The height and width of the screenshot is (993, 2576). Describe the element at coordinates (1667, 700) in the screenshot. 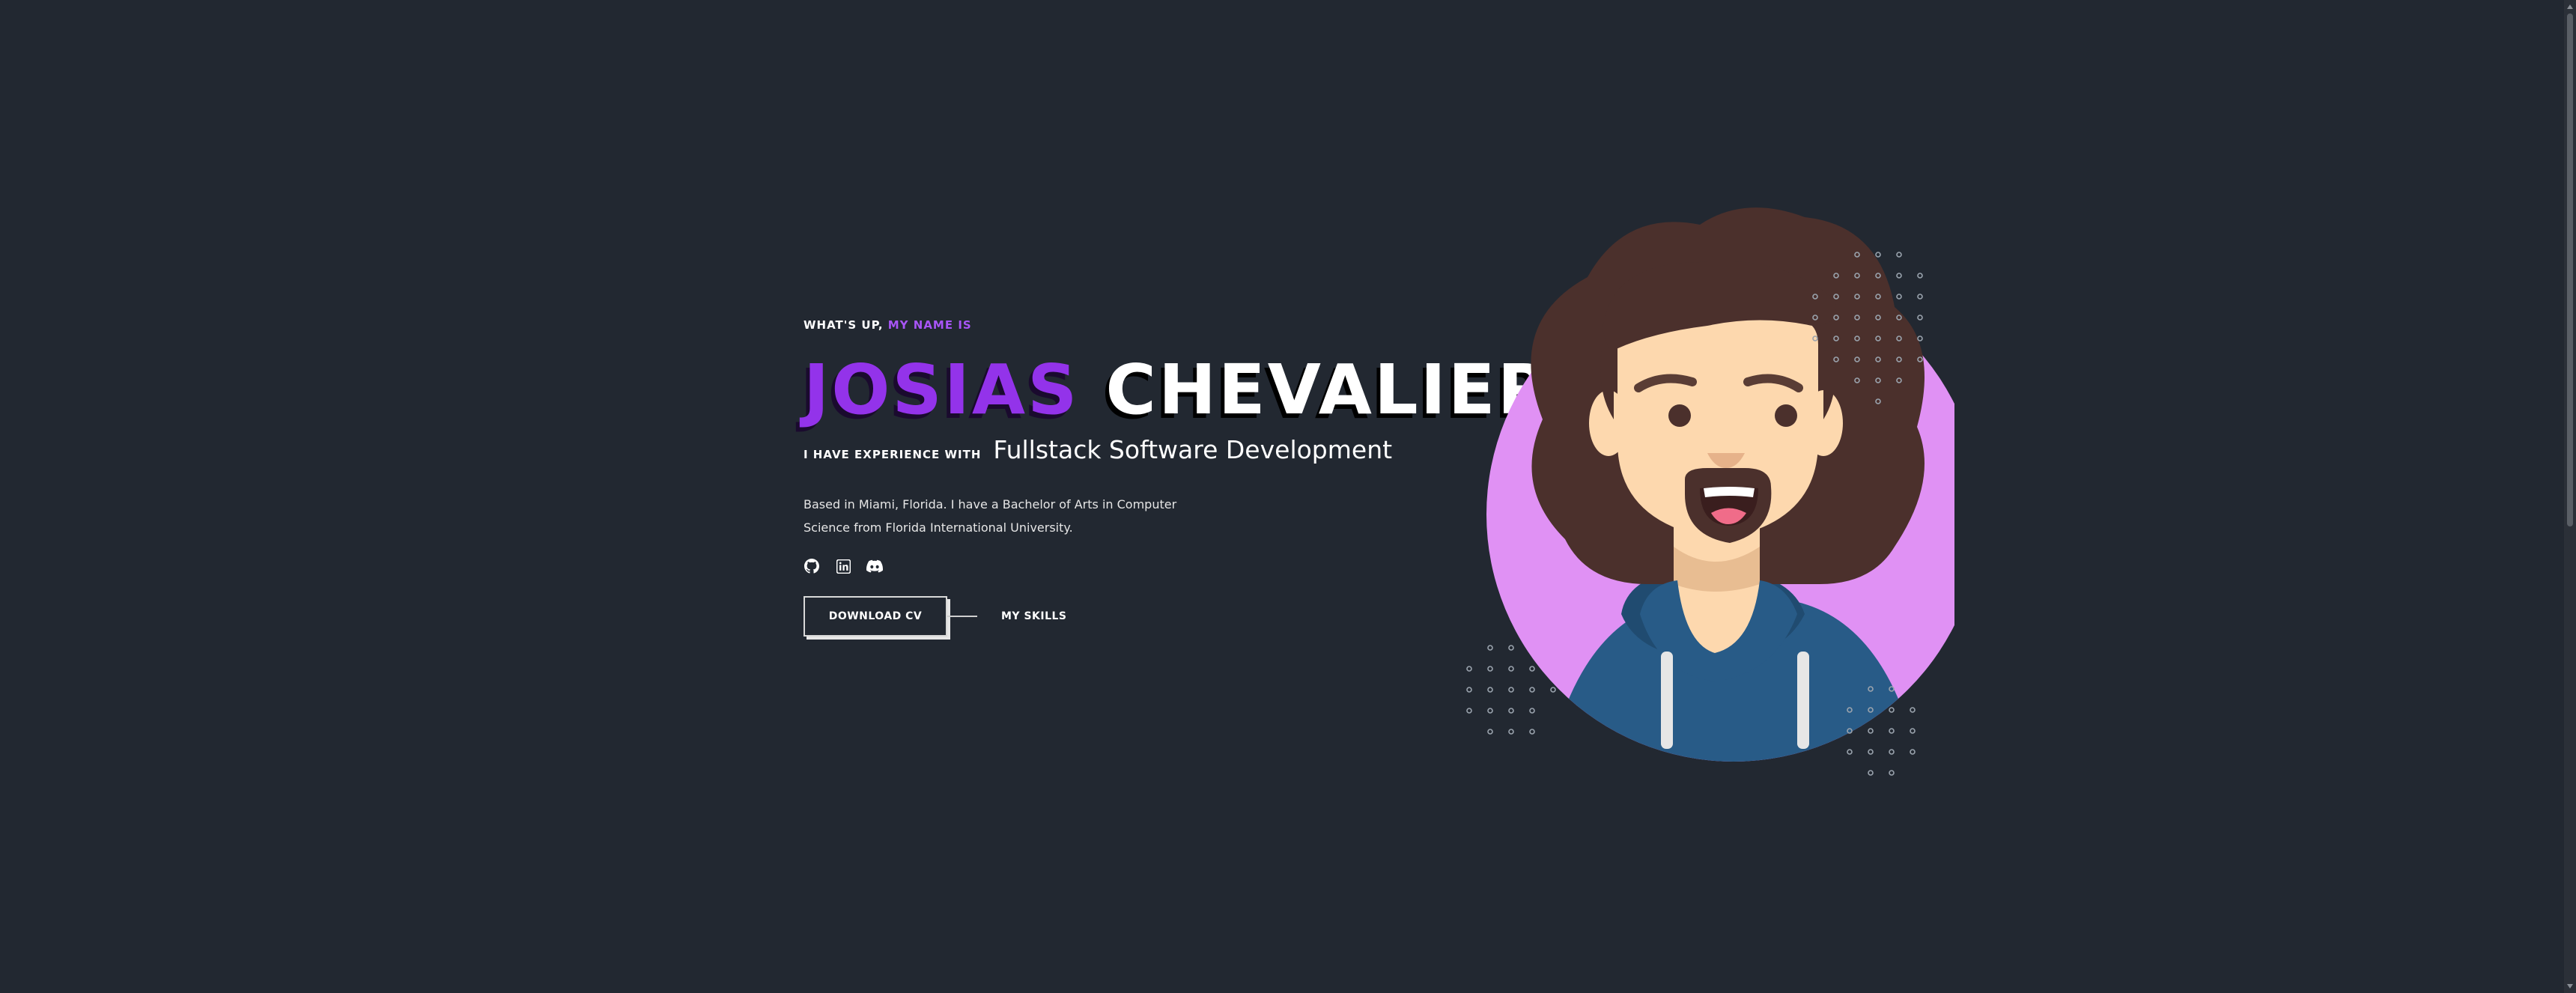

I see `hoodie-string-left` at that location.